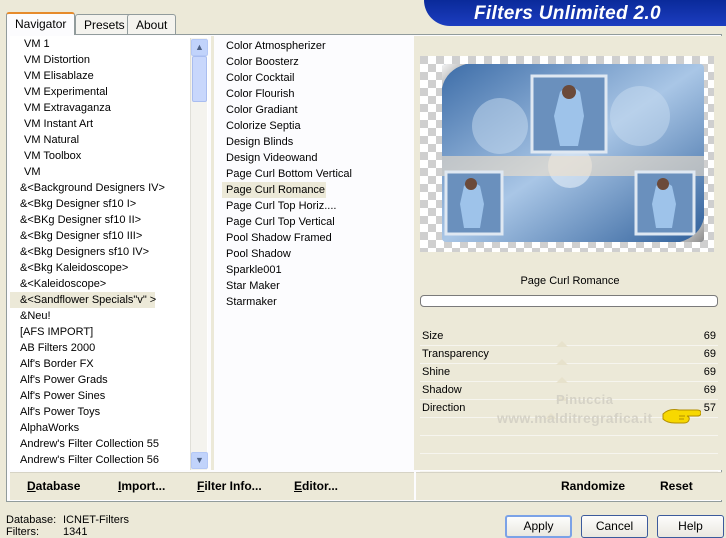  Describe the element at coordinates (317, 78) in the screenshot. I see `filter-item: Color Cocktail` at that location.